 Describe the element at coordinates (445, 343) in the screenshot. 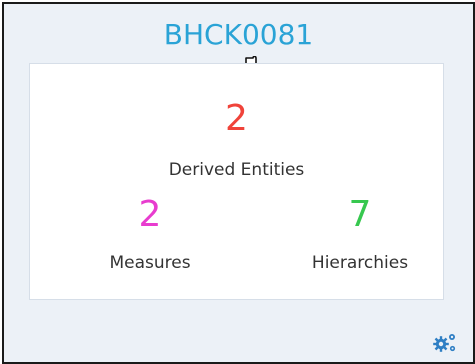

I see `gears-icon` at that location.